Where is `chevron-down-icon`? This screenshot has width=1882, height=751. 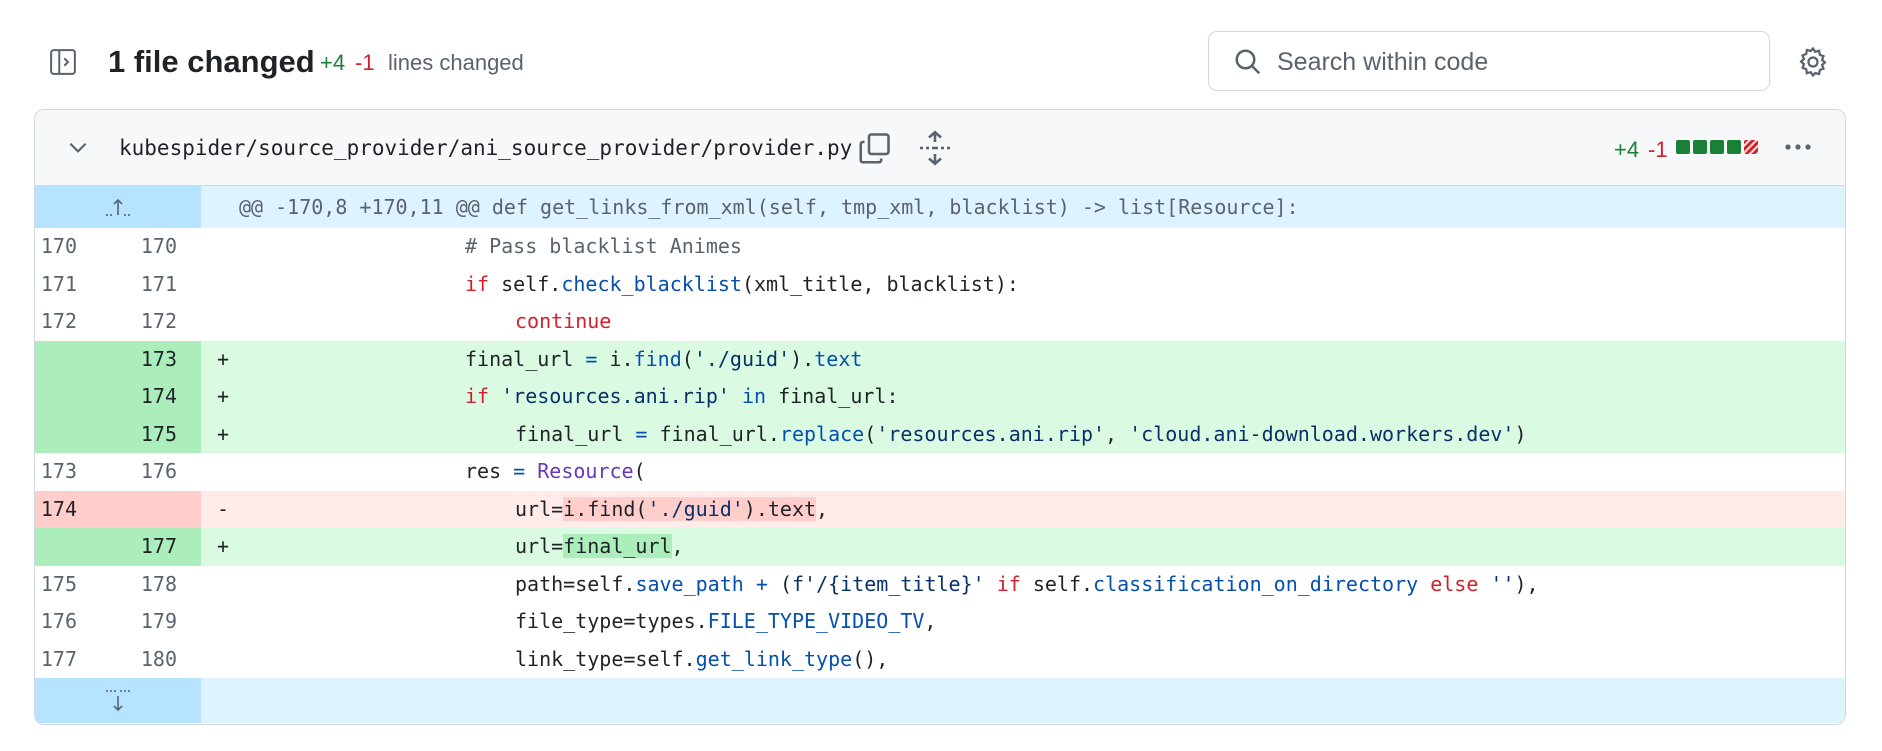 chevron-down-icon is located at coordinates (78, 147).